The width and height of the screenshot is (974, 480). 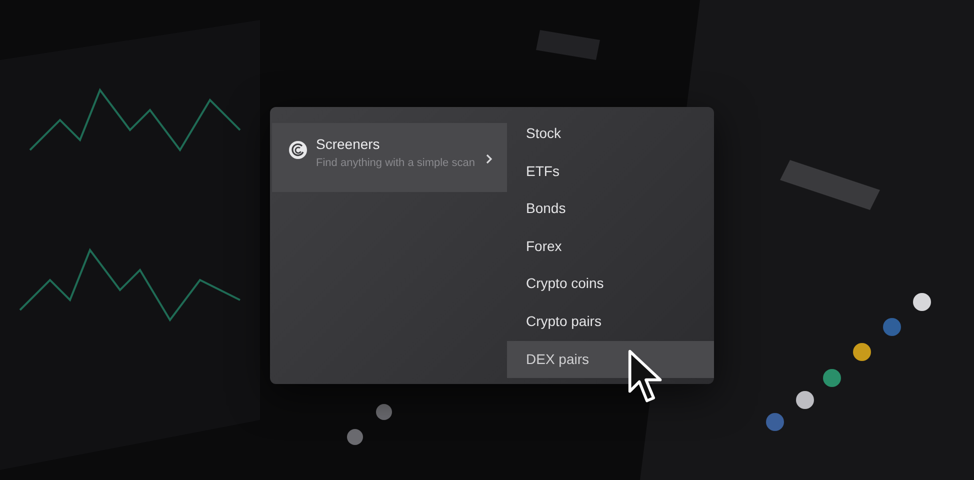 What do you see at coordinates (348, 144) in the screenshot?
I see `category-title: Screeners` at bounding box center [348, 144].